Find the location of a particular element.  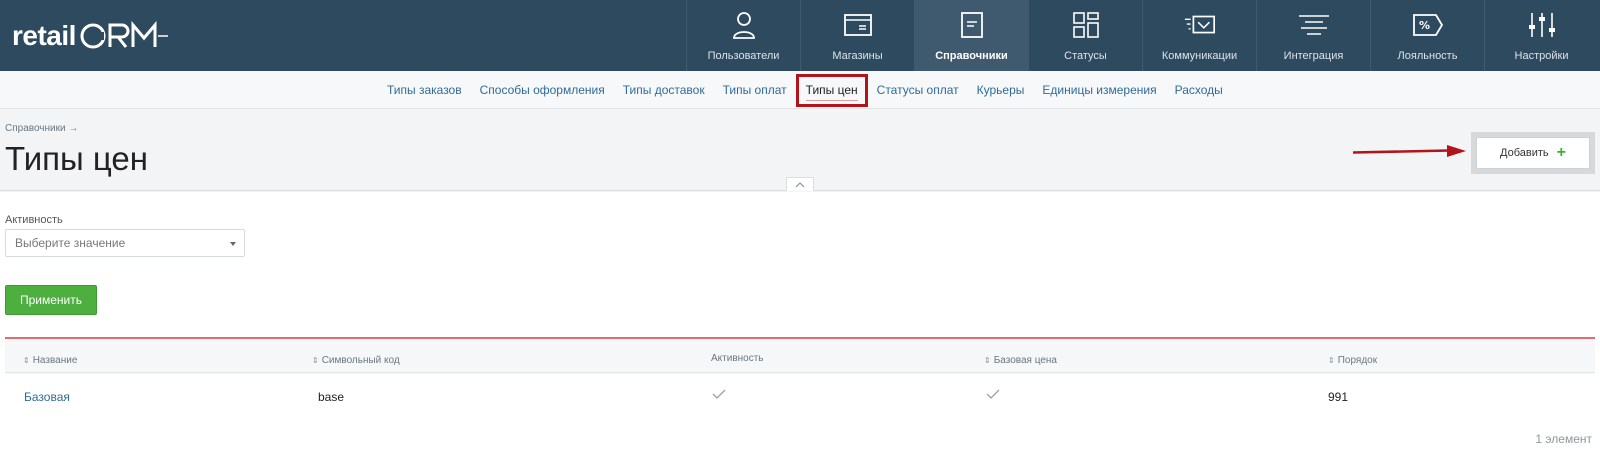

nav-item-communications: Коммуникации is located at coordinates (1199, 35).